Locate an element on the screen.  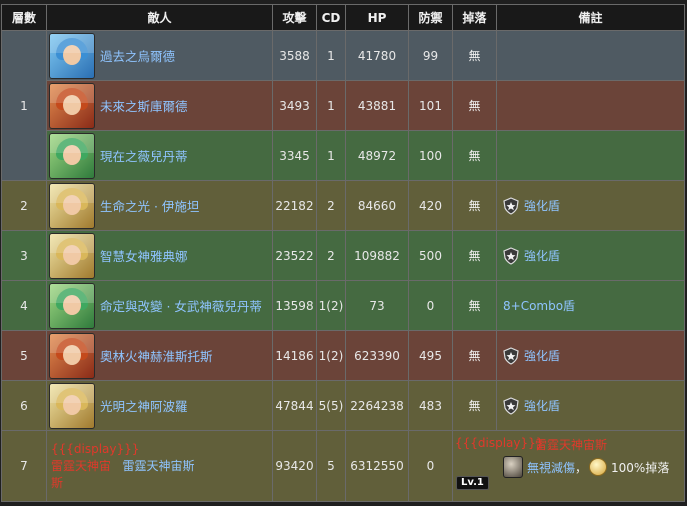
floor-cell: 2 is located at coordinates (24, 205).